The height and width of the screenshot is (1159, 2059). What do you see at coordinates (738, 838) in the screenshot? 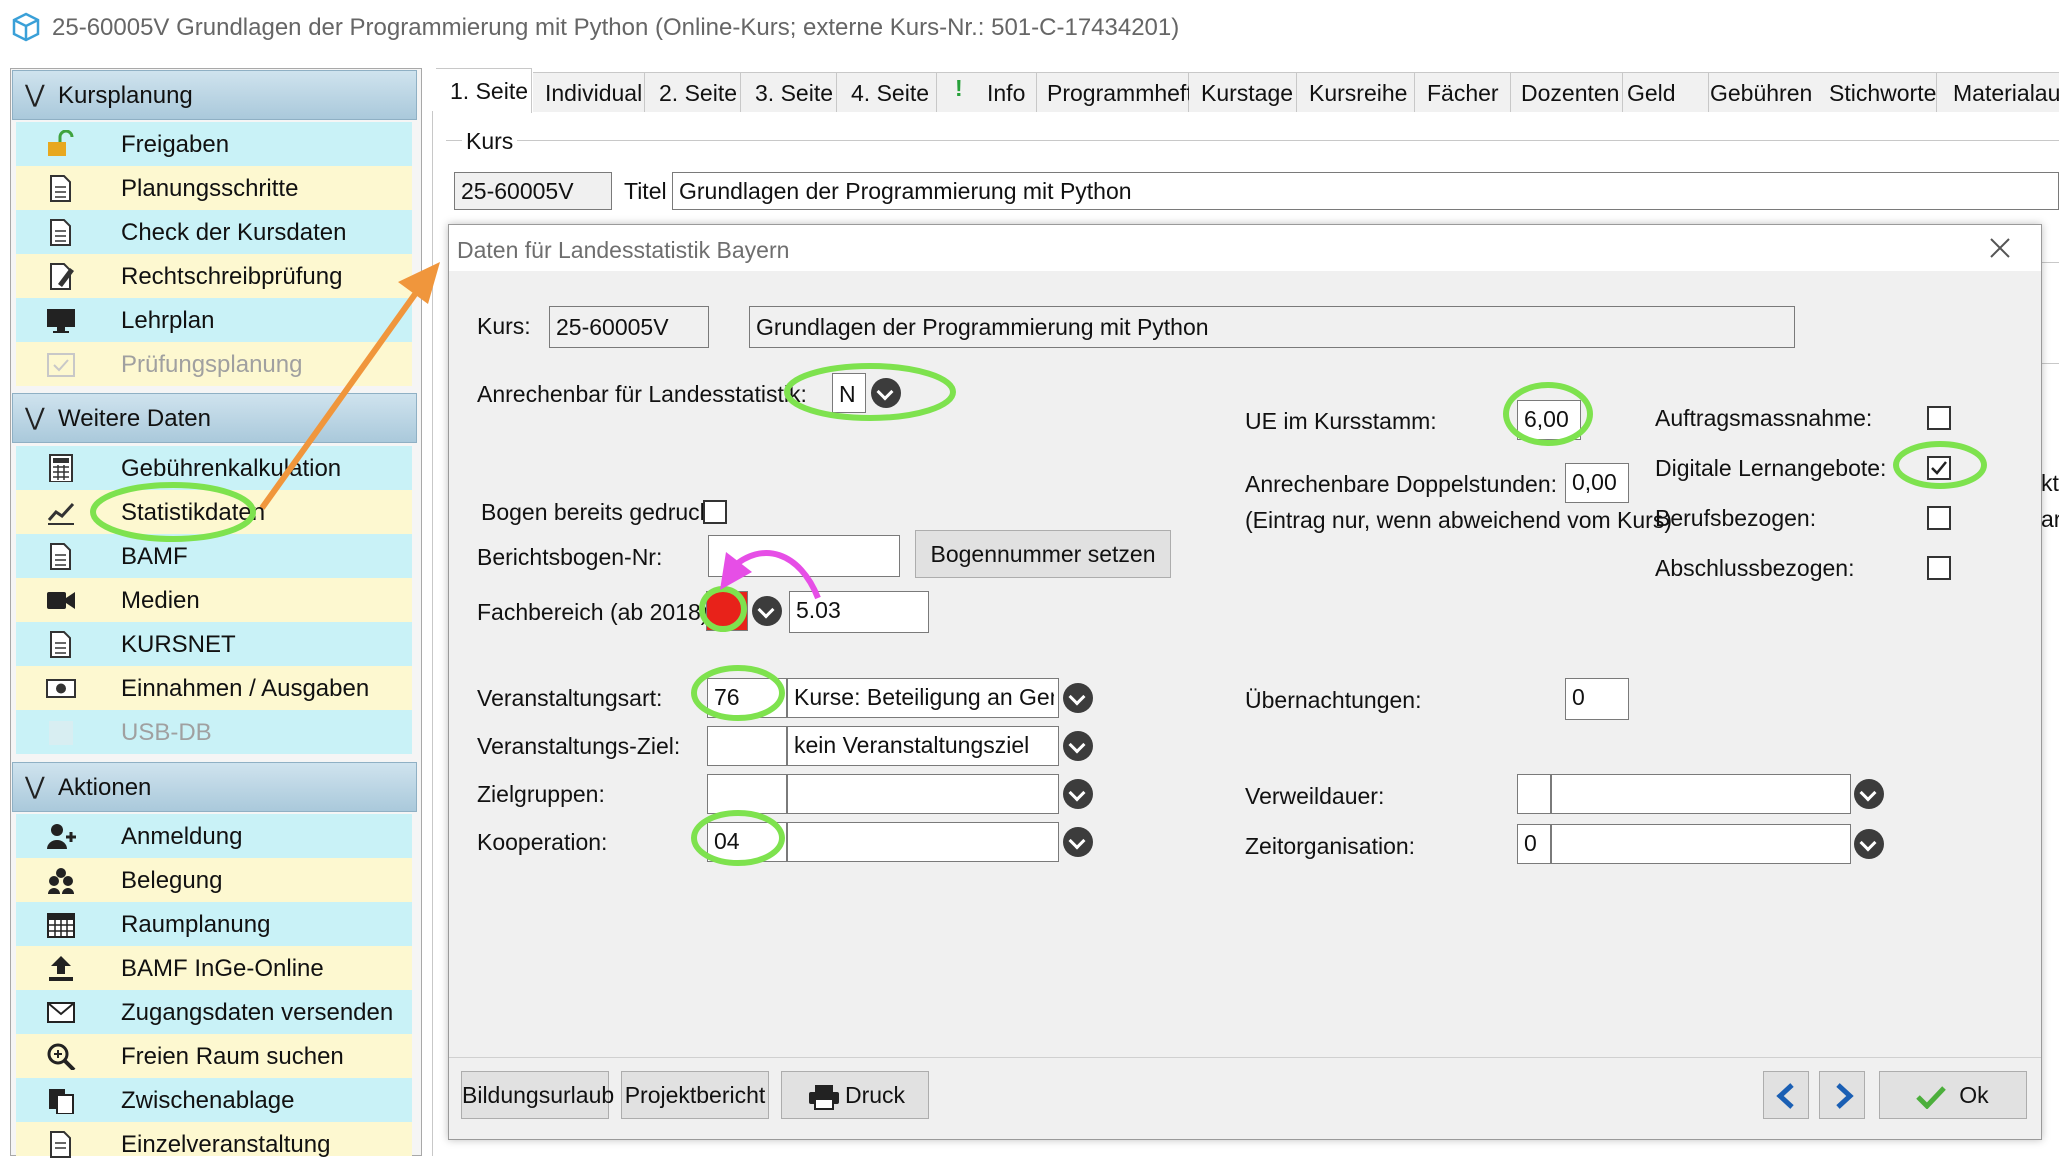
I see `highlight-kooperation` at bounding box center [738, 838].